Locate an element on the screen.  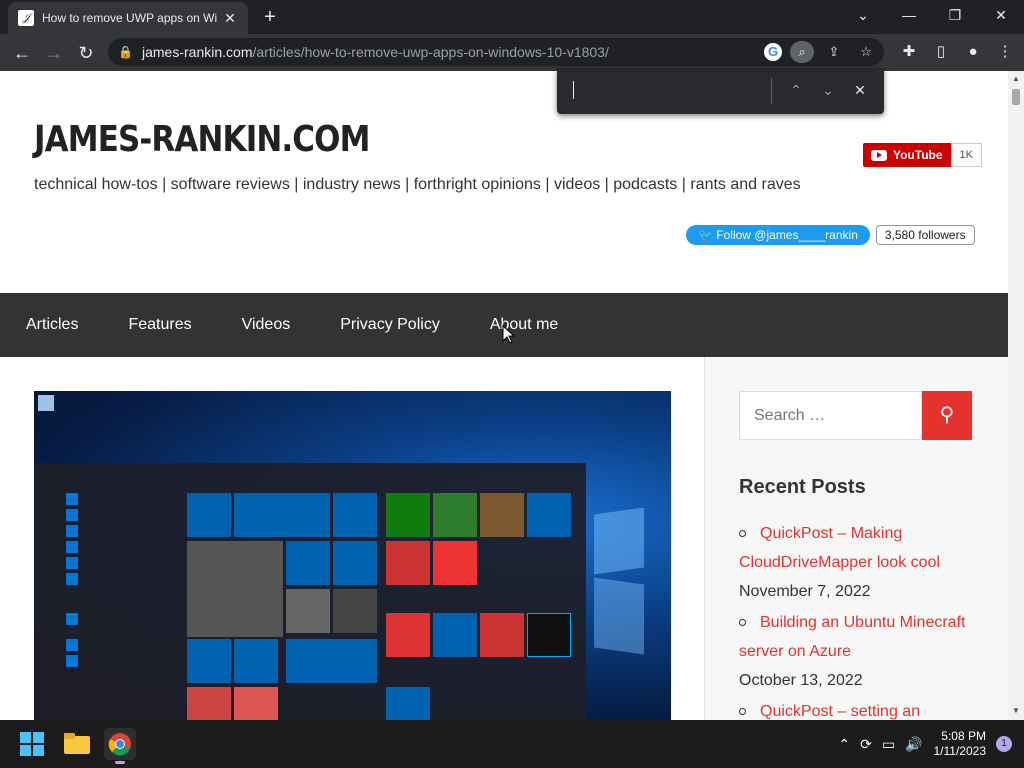
bookmark-star-icon: ☆ is located at coordinates (866, 52).